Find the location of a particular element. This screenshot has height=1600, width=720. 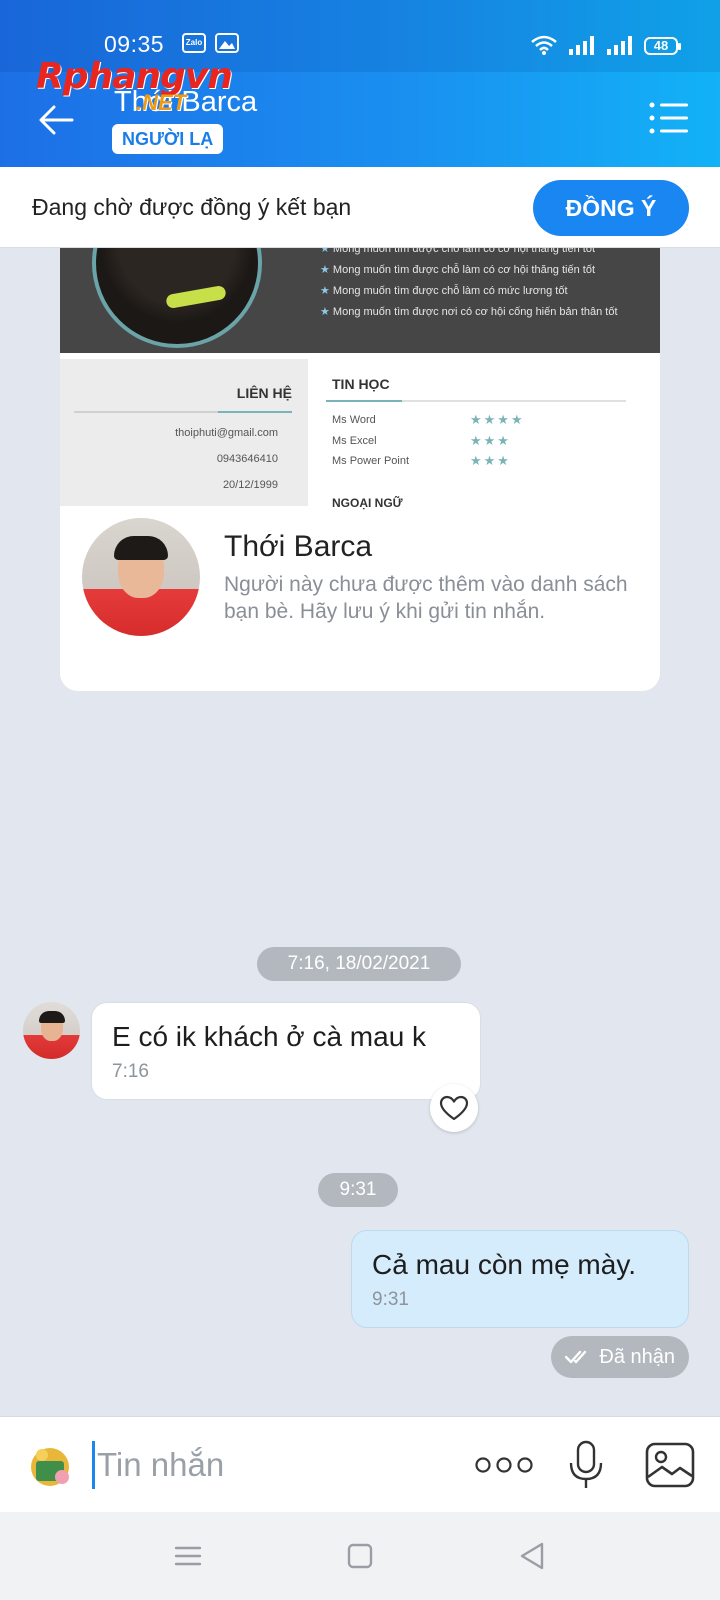

react-heart-button is located at coordinates (454, 1108).